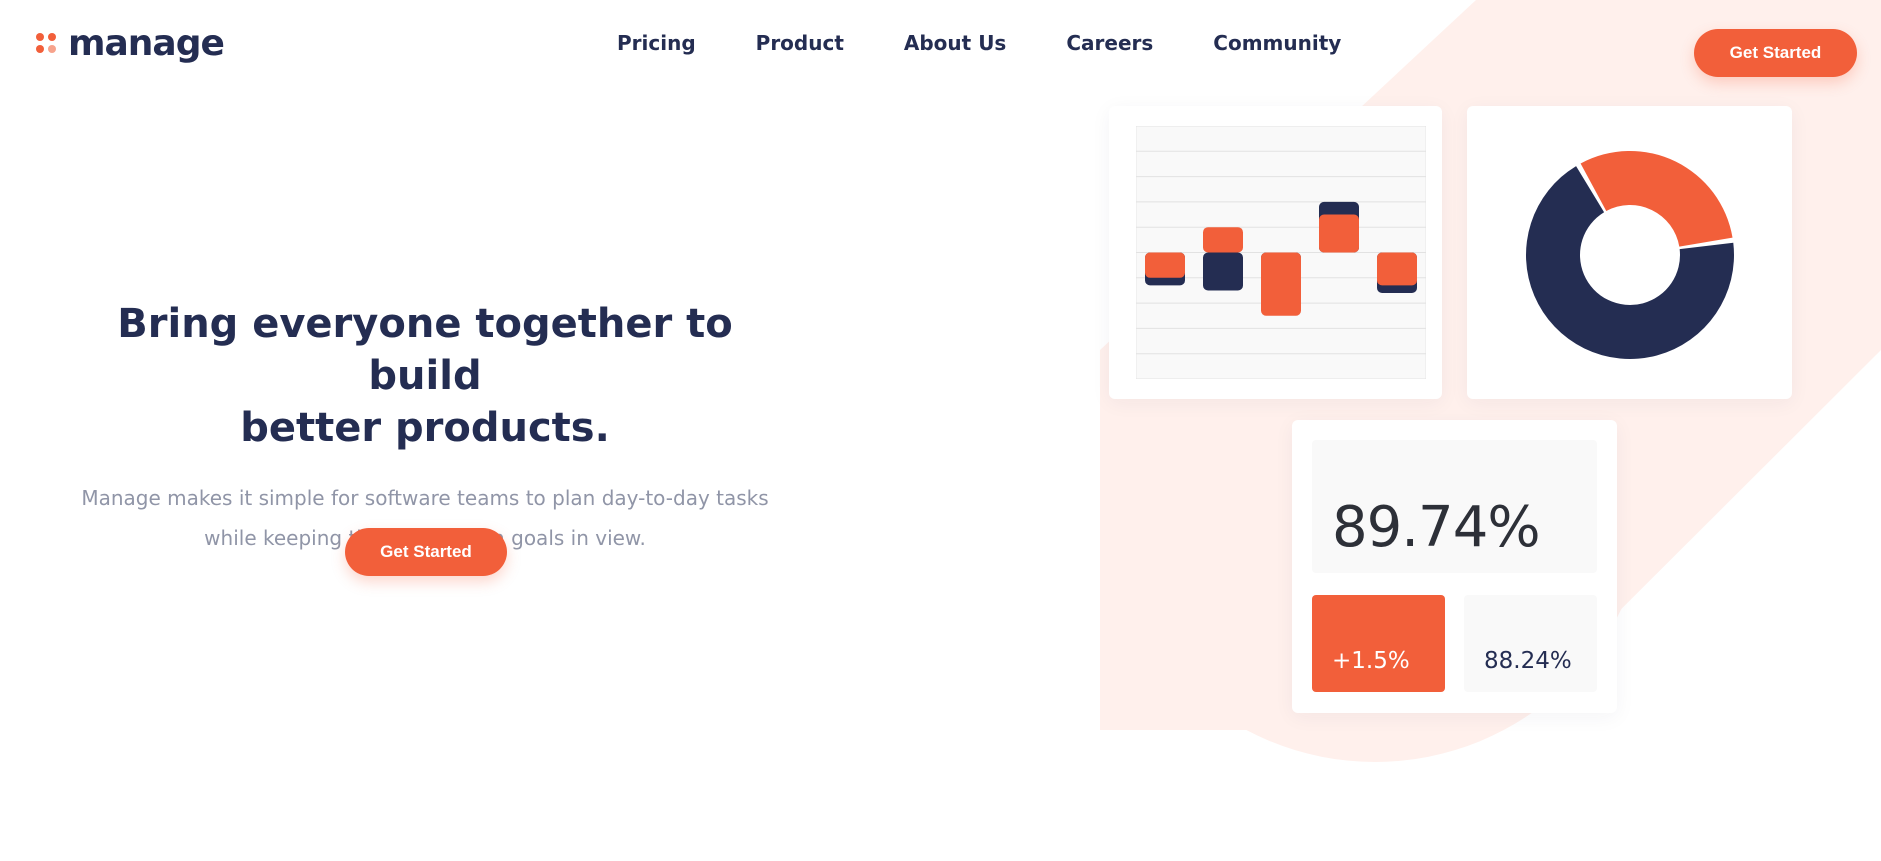 The image size is (1881, 861). Describe the element at coordinates (47, 44) in the screenshot. I see `logo-icon` at that location.